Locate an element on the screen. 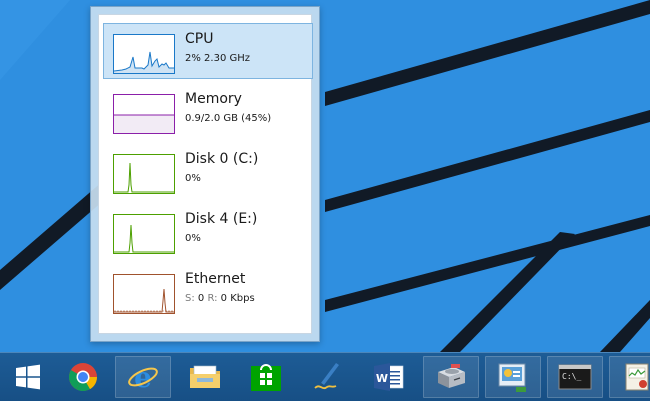  disk-4-graph is located at coordinates (144, 234).